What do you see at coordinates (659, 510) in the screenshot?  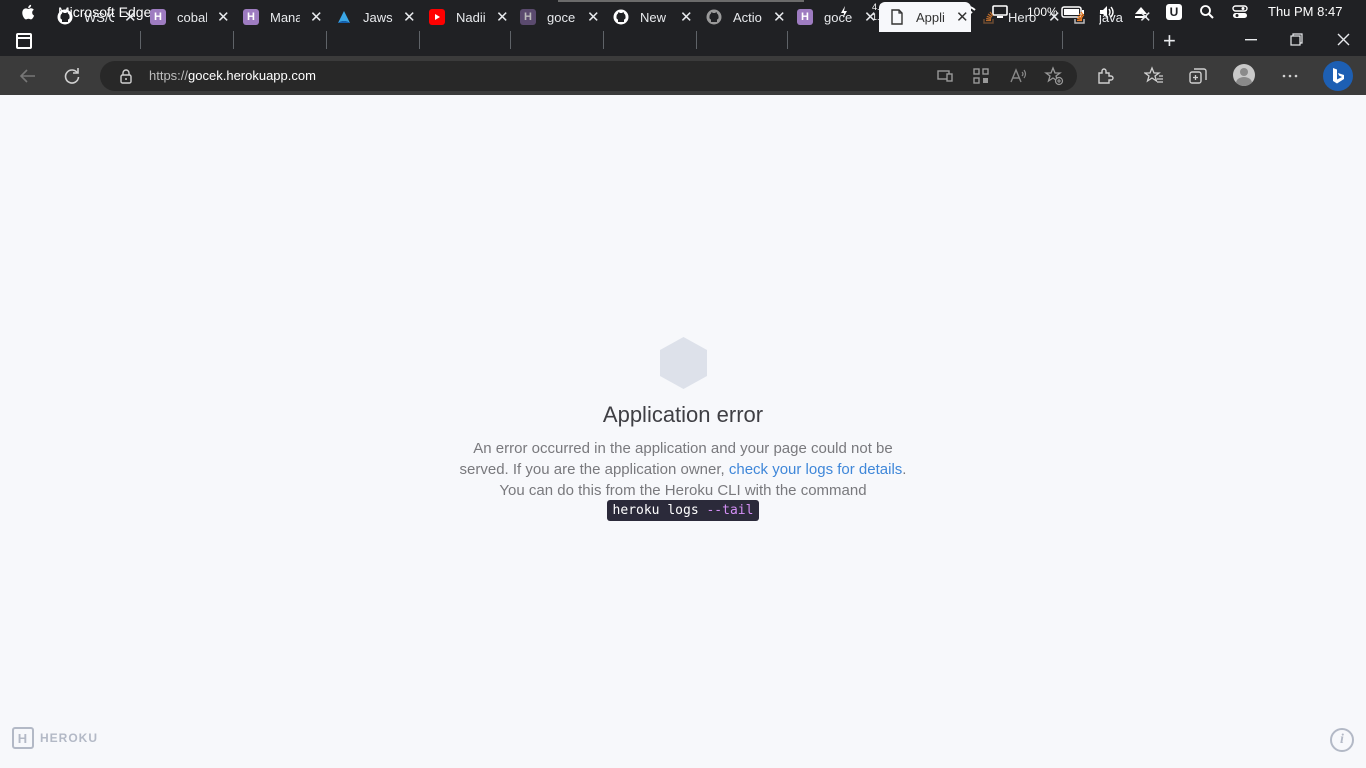 I see `cli-command-main: heroku logs` at bounding box center [659, 510].